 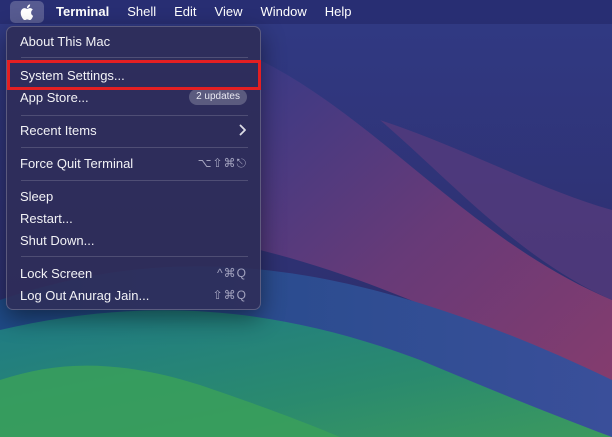 I want to click on menu-item-label: Lock Screen, so click(x=56, y=273).